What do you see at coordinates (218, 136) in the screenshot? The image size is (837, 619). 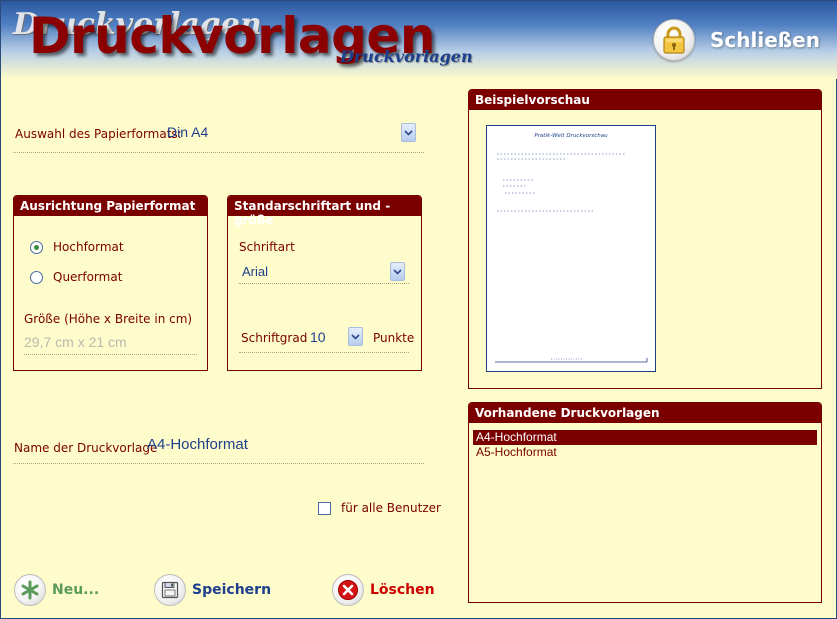 I see `paper-format-row: Auswahl des Papierformats: Din A4` at bounding box center [218, 136].